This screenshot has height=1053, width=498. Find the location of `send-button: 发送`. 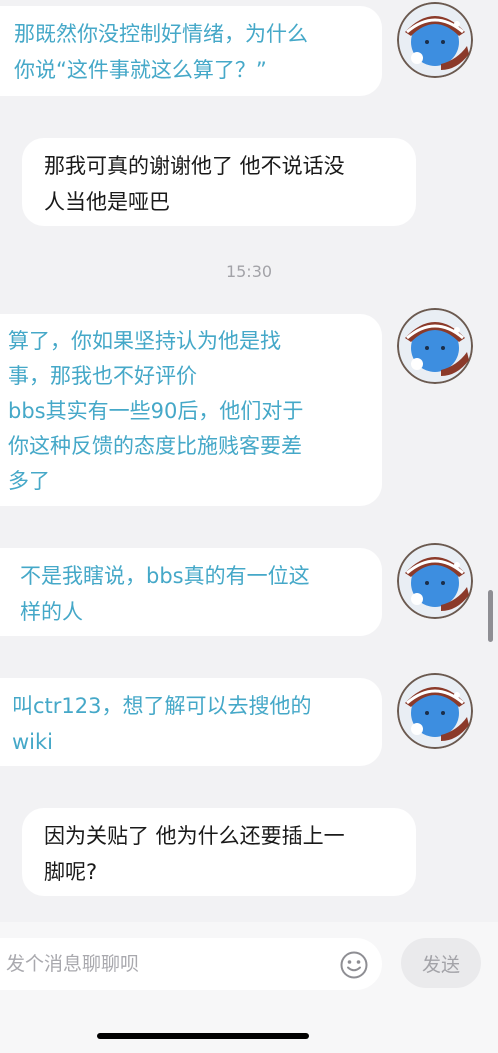

send-button: 发送 is located at coordinates (441, 963).